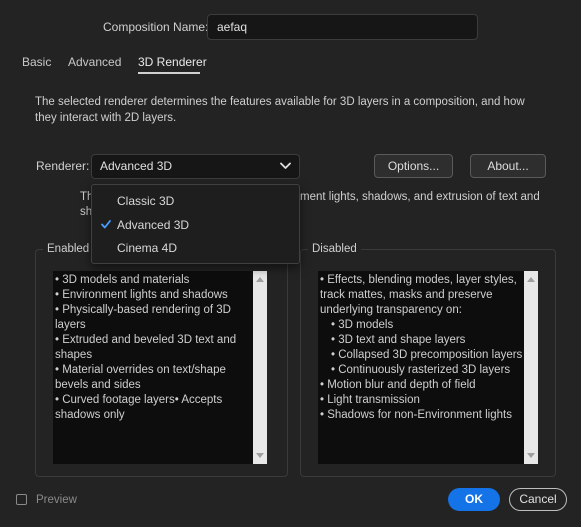 The width and height of the screenshot is (581, 527). Describe the element at coordinates (195, 248) in the screenshot. I see `menu-item-cinema-4d: Cinema 4D` at that location.